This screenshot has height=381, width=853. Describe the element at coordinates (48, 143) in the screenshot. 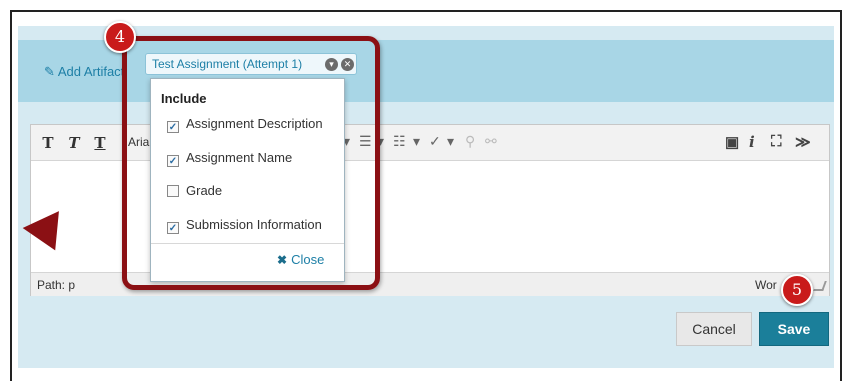

I see `bold-button: T` at that location.